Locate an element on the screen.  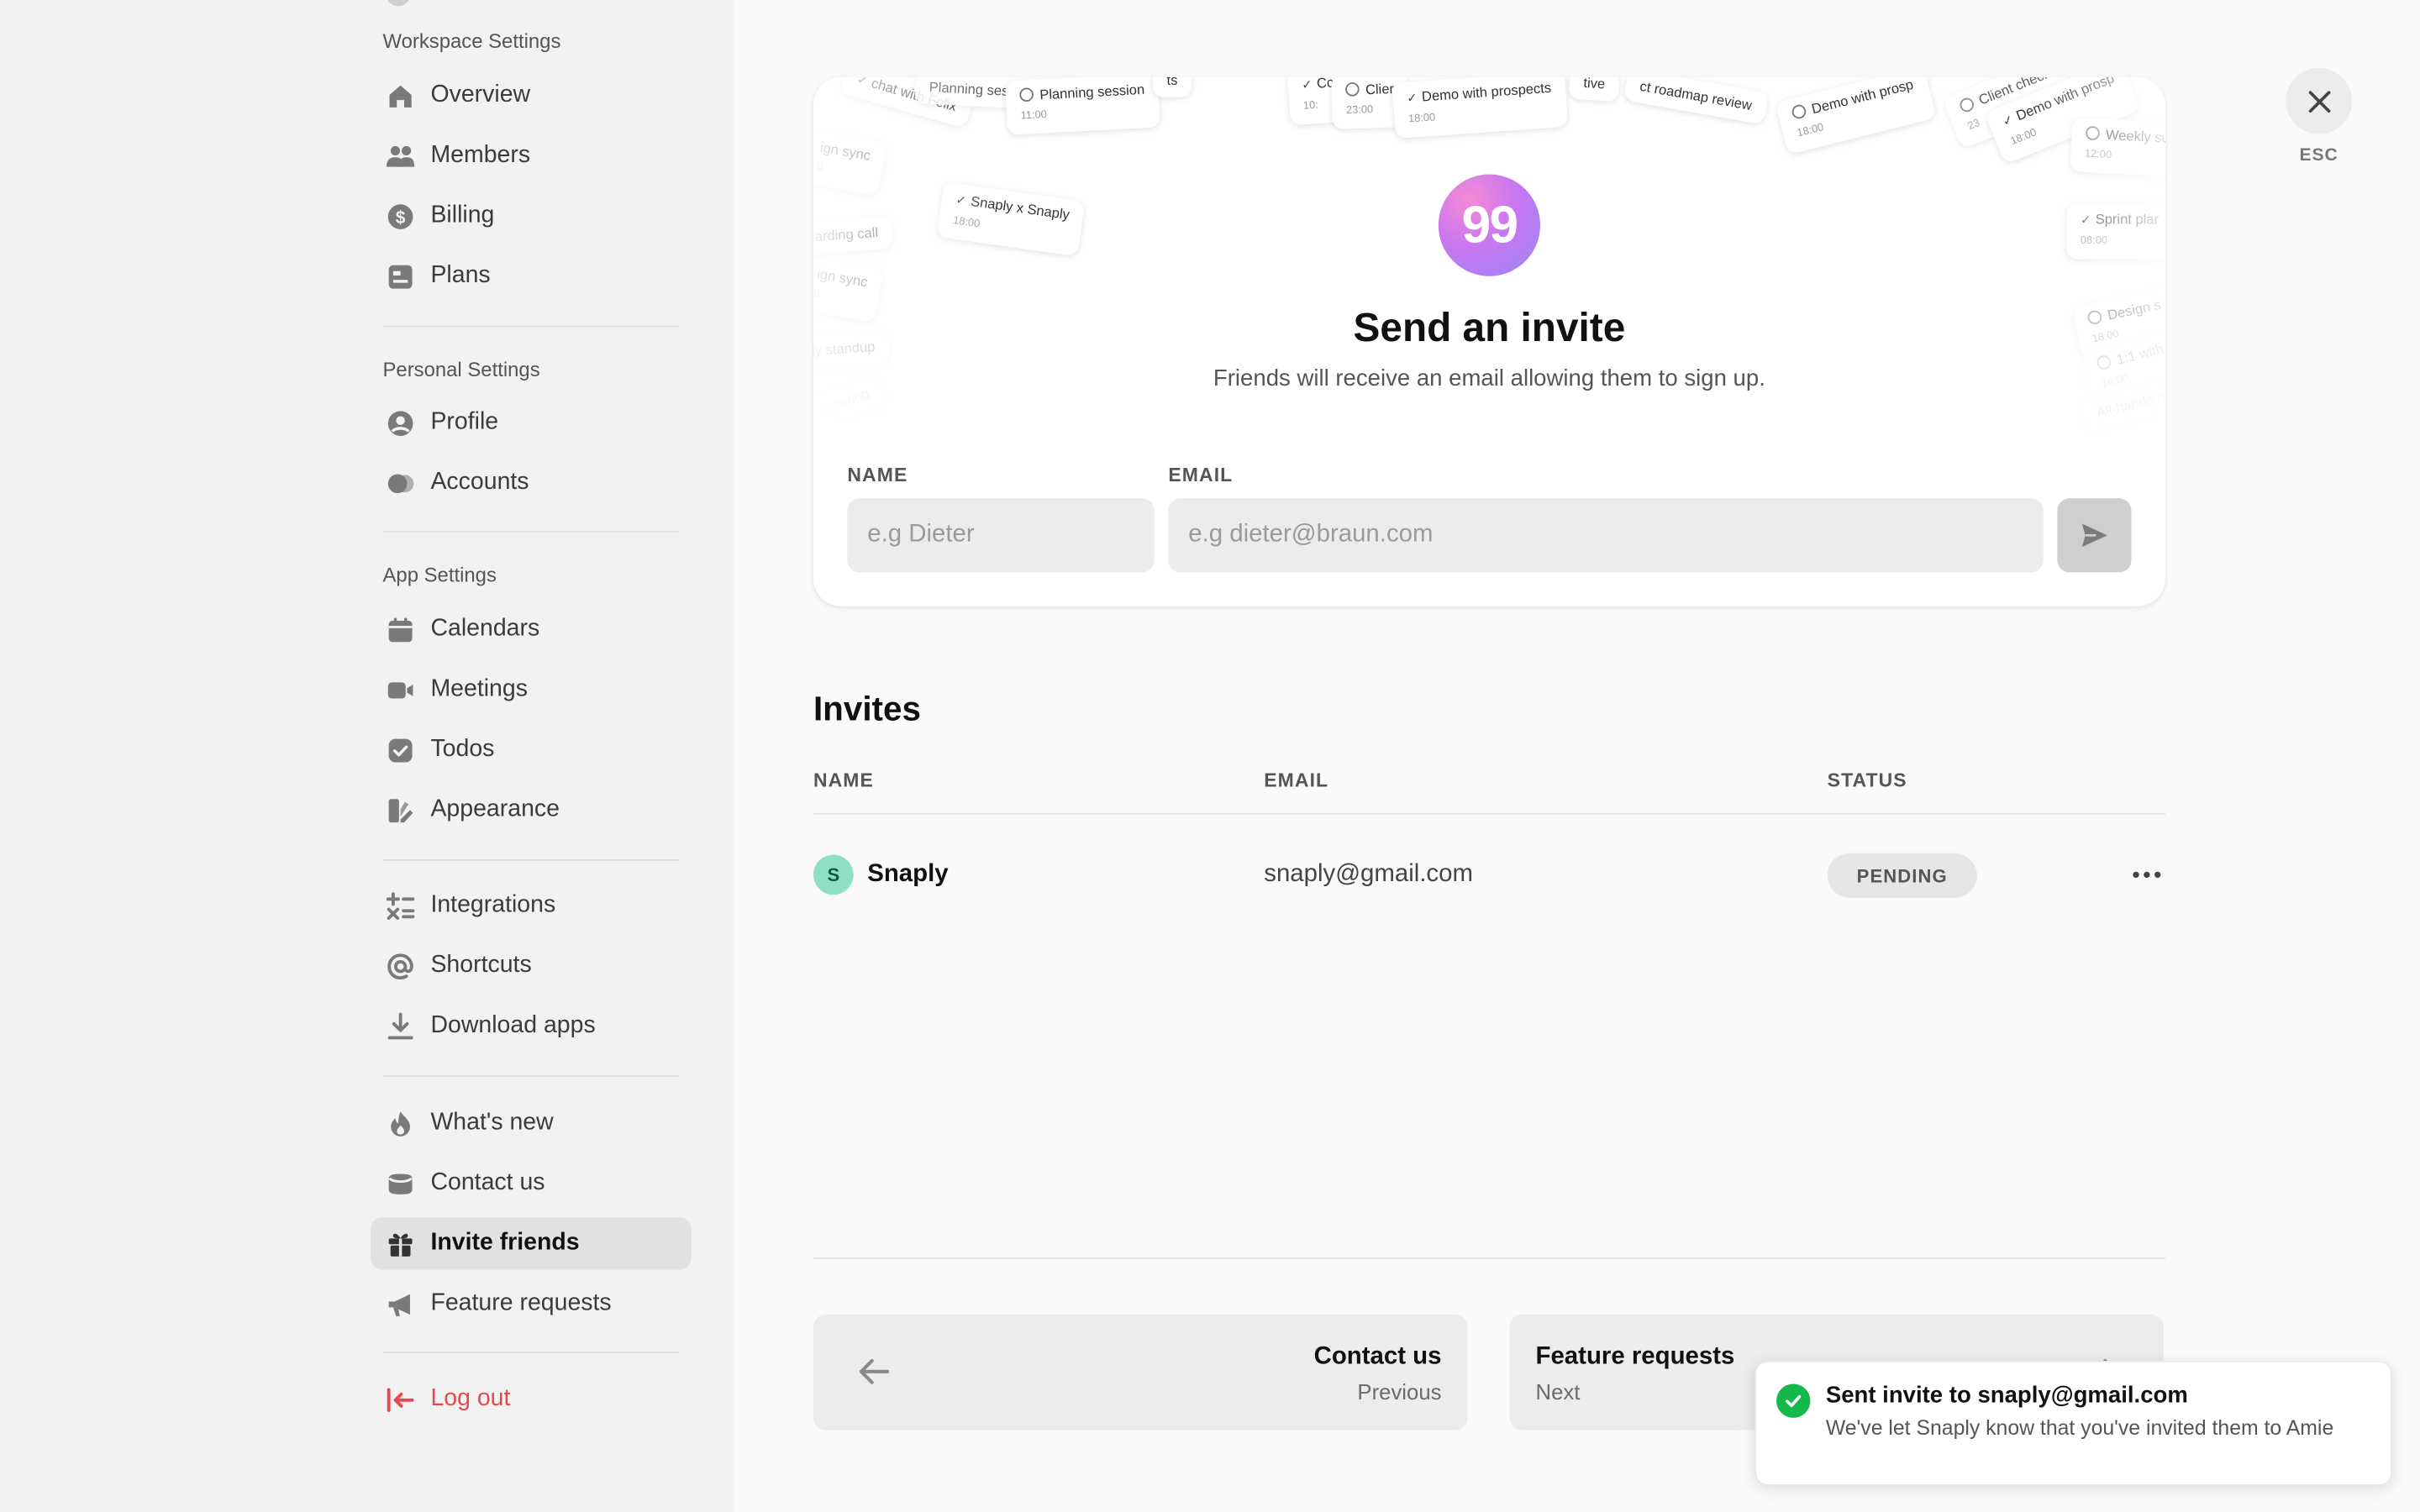
sidebar-item-integrations: Integrations is located at coordinates (531, 905).